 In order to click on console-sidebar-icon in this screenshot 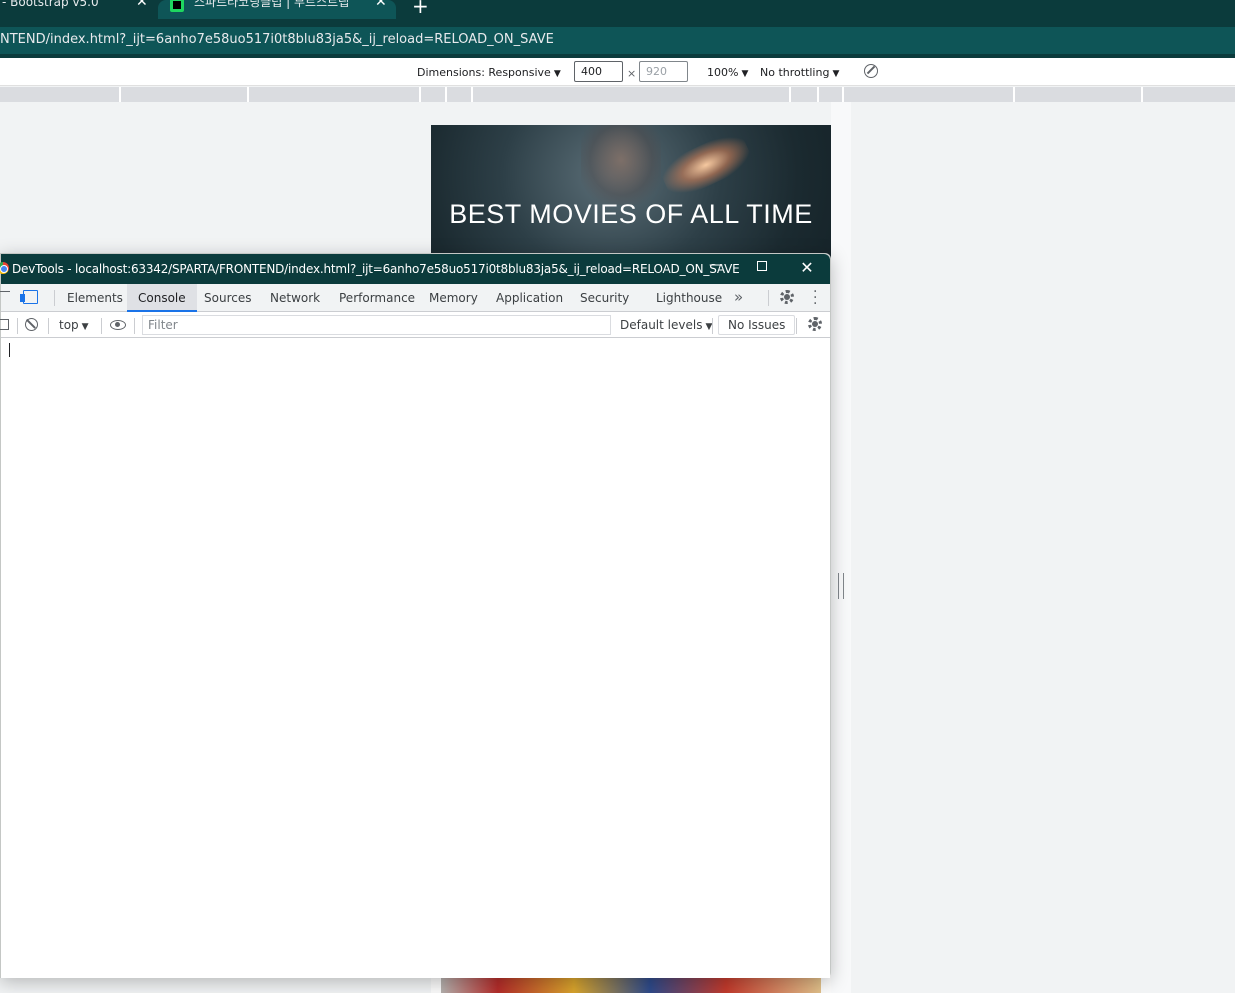, I will do `click(4, 324)`.